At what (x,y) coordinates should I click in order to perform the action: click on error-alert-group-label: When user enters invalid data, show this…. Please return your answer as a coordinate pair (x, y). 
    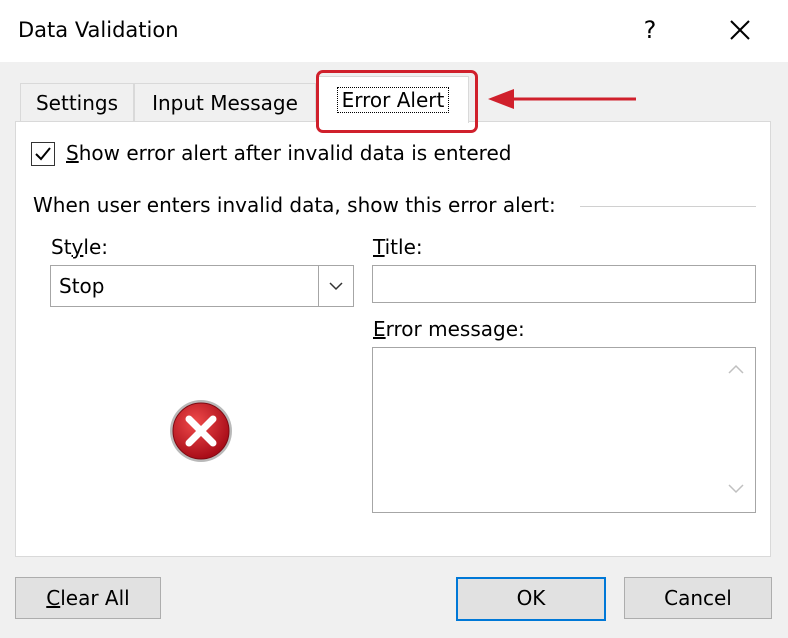
    Looking at the image, I should click on (294, 205).